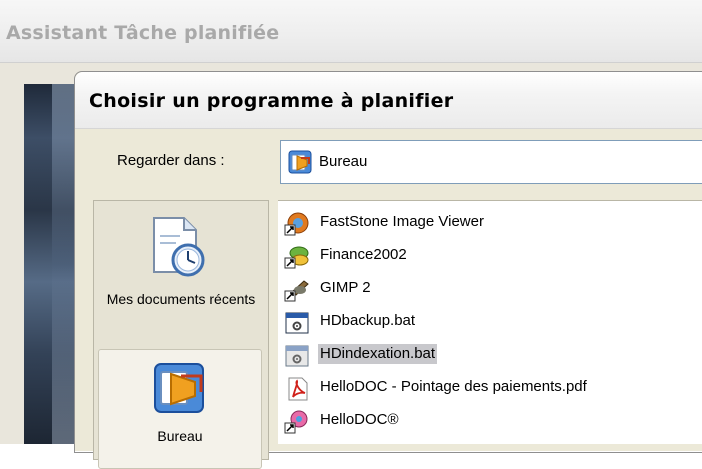  I want to click on place-desktop-label: Bureau, so click(180, 436).